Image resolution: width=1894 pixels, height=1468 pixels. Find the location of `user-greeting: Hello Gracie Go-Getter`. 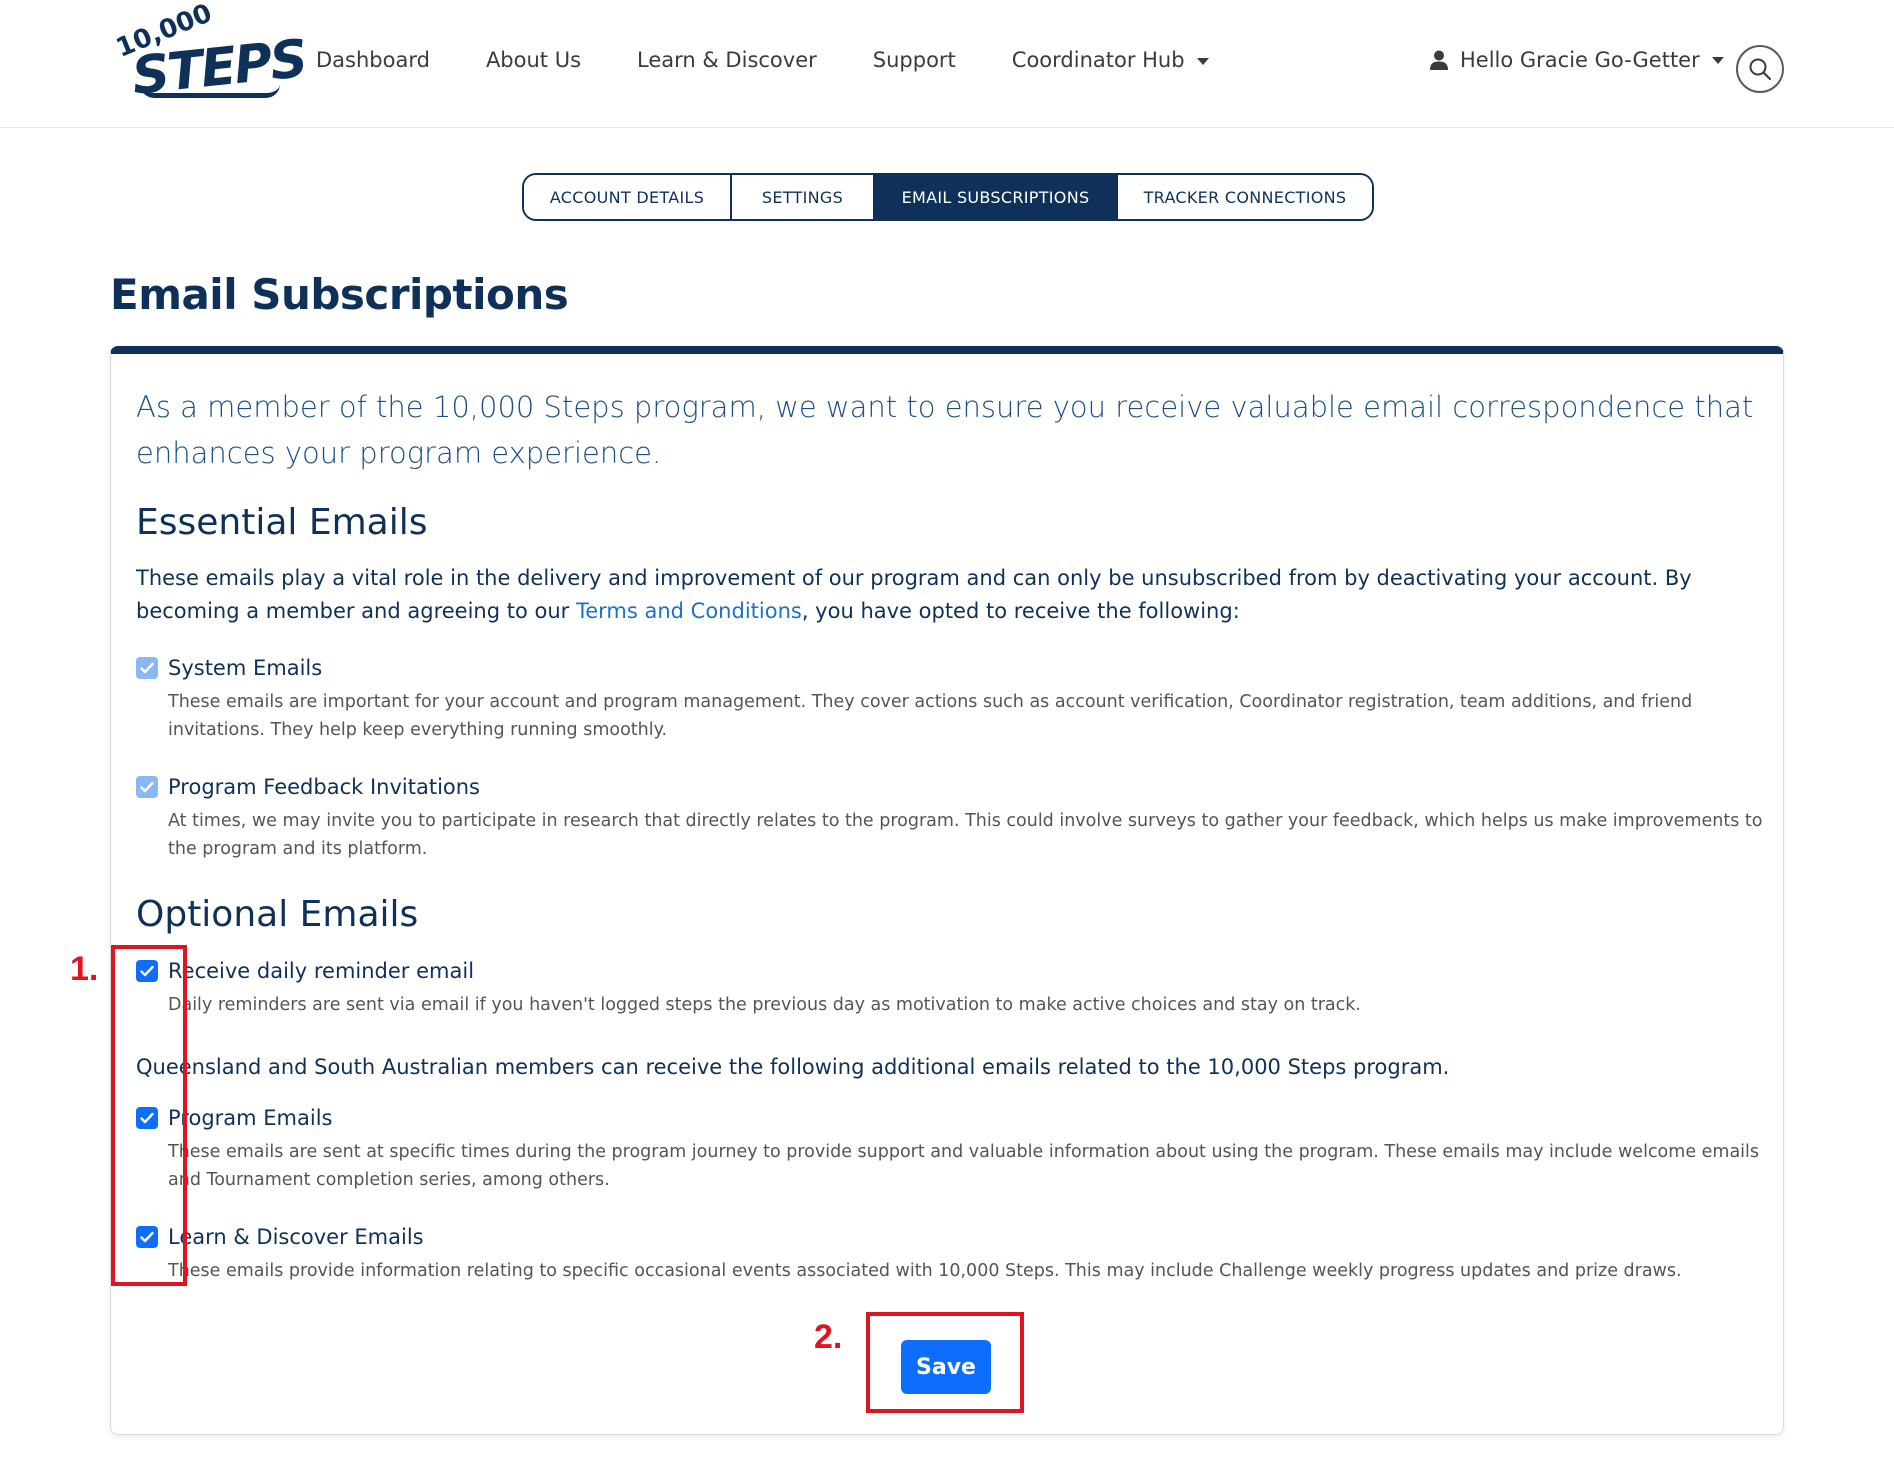

user-greeting: Hello Gracie Go-Getter is located at coordinates (1580, 60).